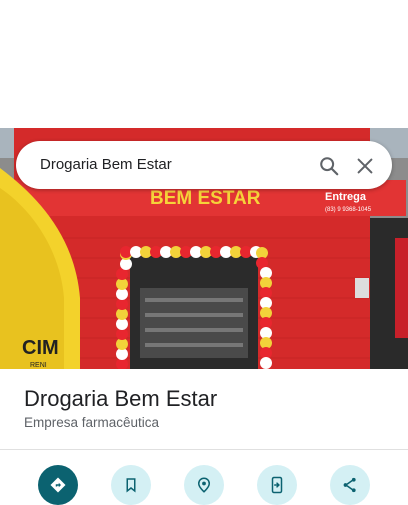 This screenshot has height=505, width=408. What do you see at coordinates (121, 398) in the screenshot?
I see `place-name: Drogaria Bem Estar` at bounding box center [121, 398].